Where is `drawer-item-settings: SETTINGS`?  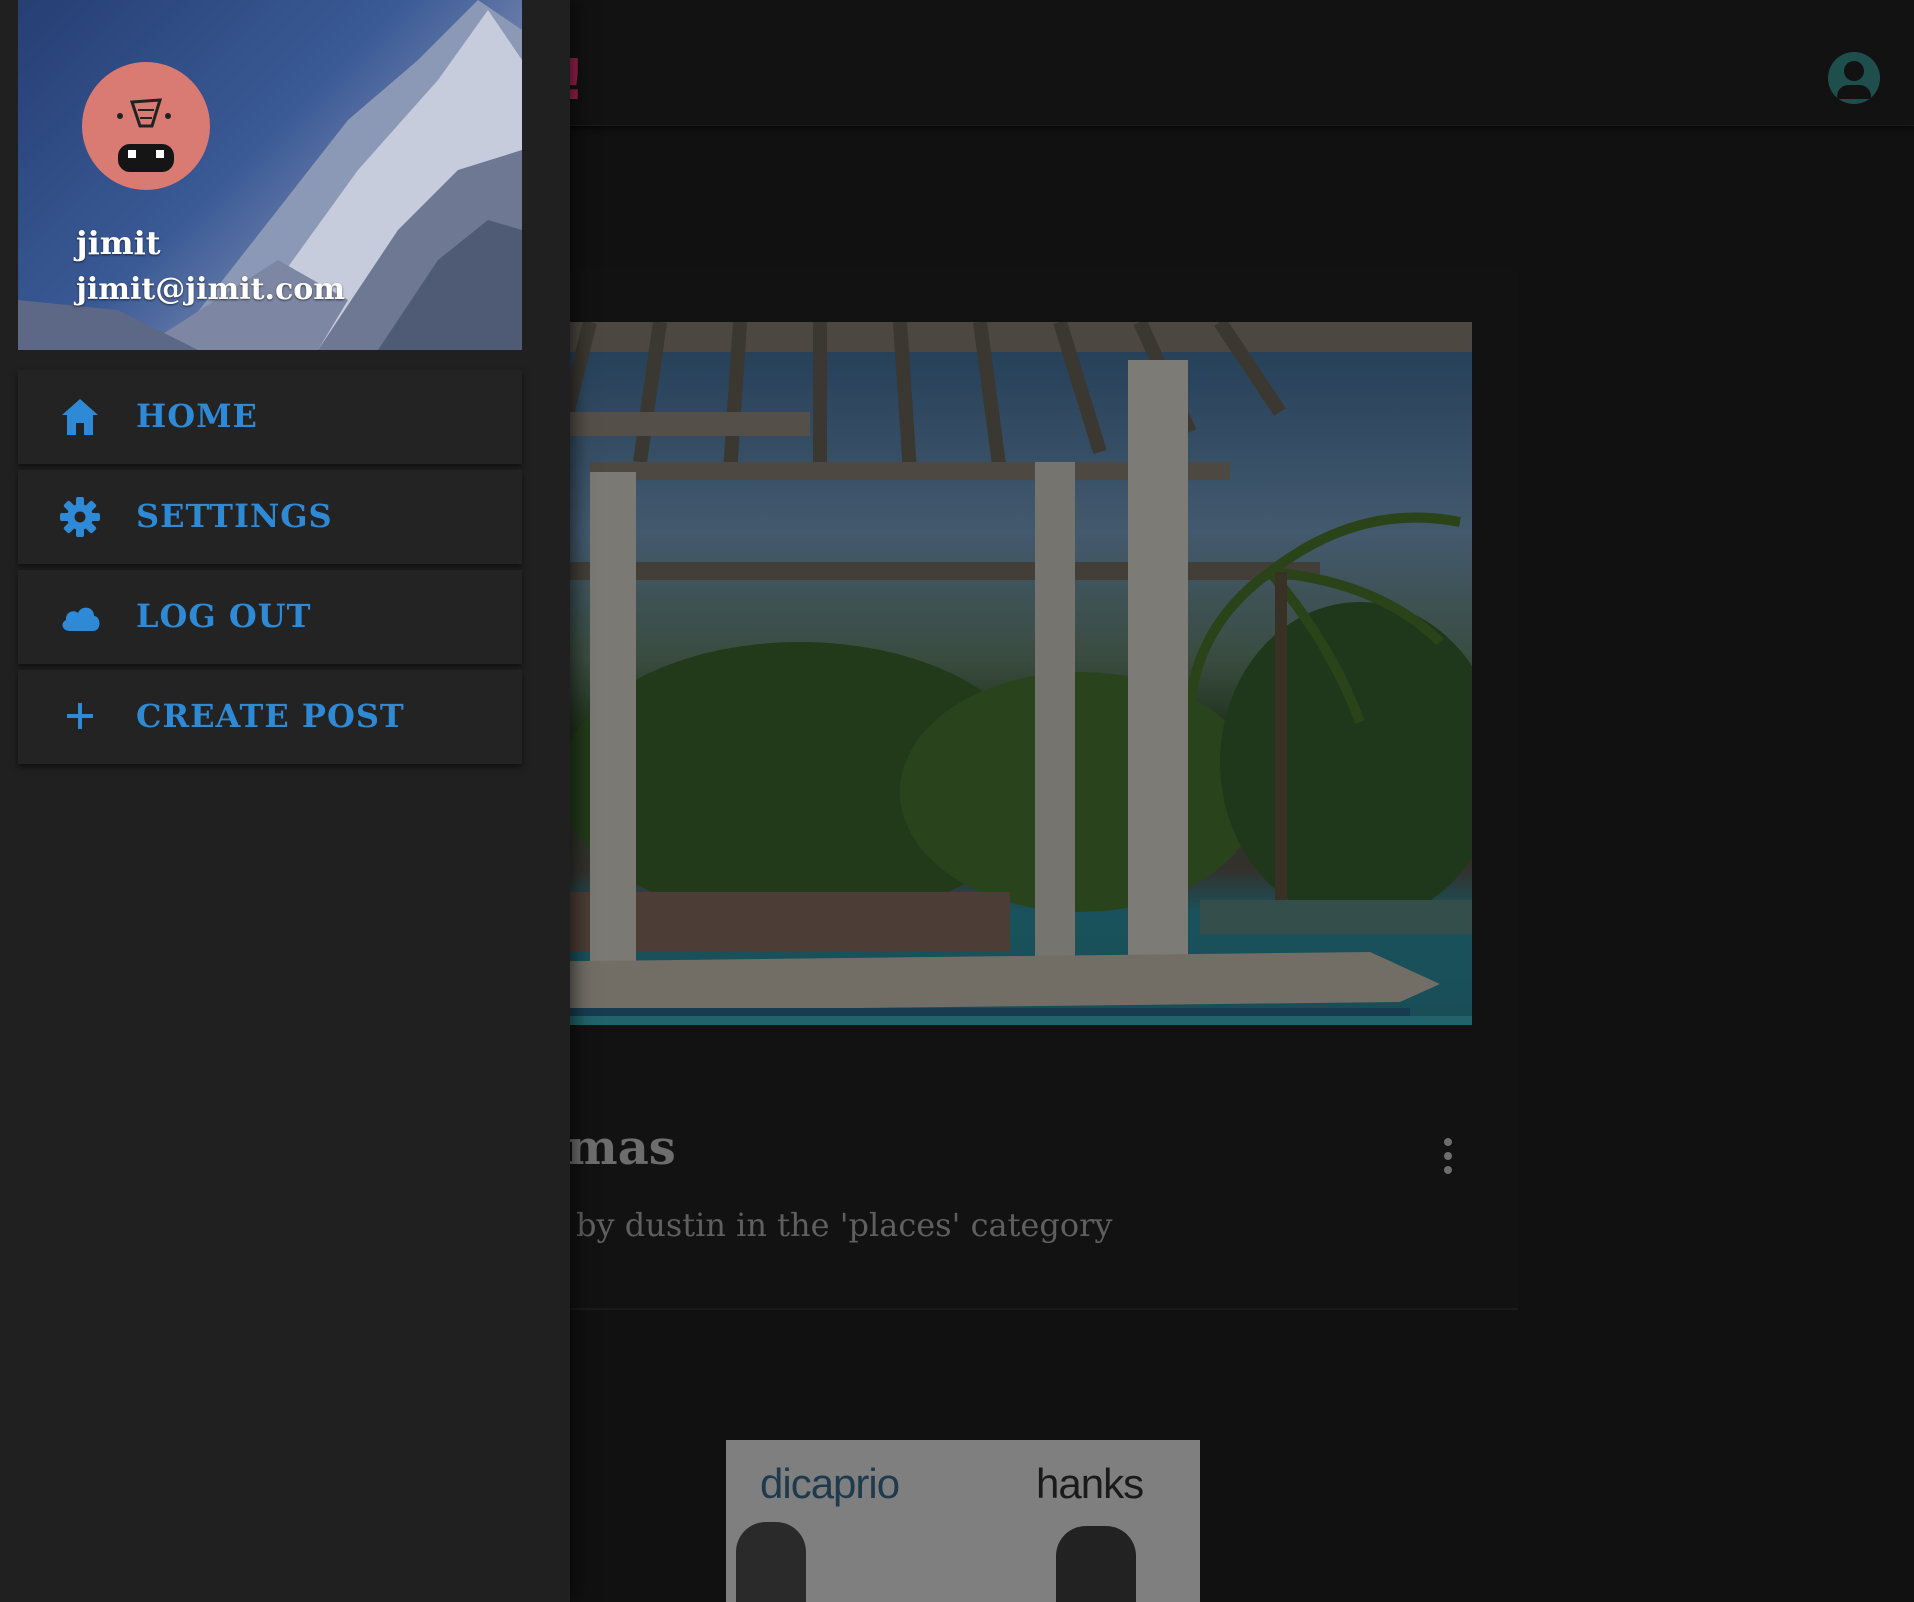 drawer-item-settings: SETTINGS is located at coordinates (270, 517).